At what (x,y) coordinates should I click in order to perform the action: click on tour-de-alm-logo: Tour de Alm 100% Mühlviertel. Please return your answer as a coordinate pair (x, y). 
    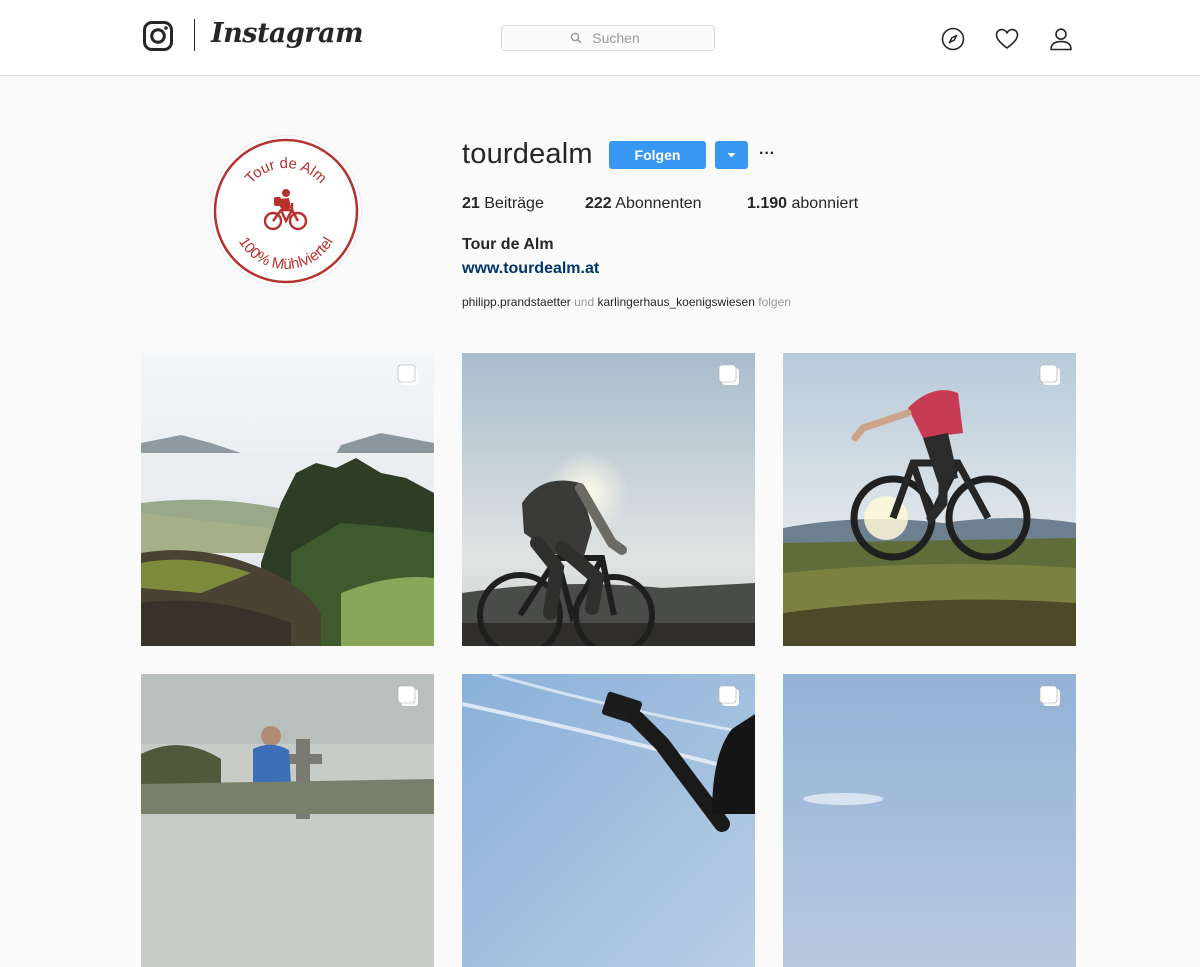
    Looking at the image, I should click on (286, 211).